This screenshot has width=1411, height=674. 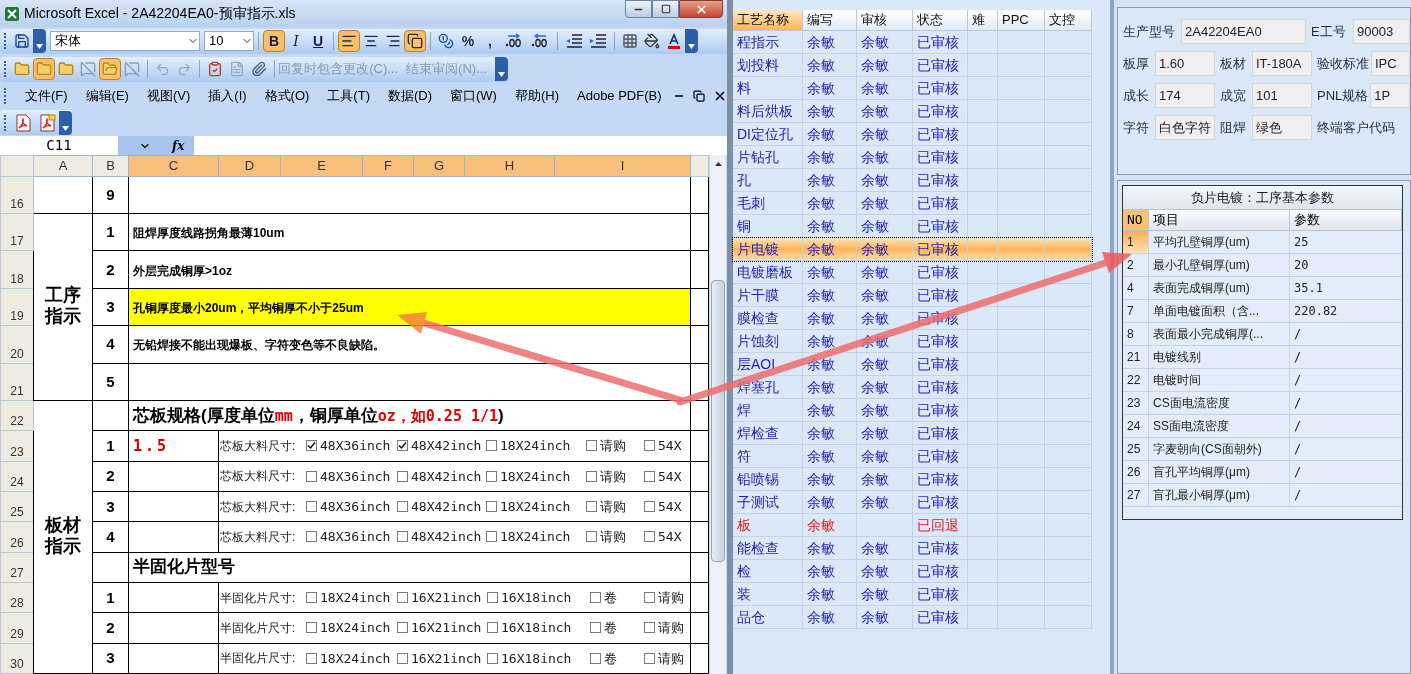 I want to click on italic-button: I, so click(x=296, y=41).